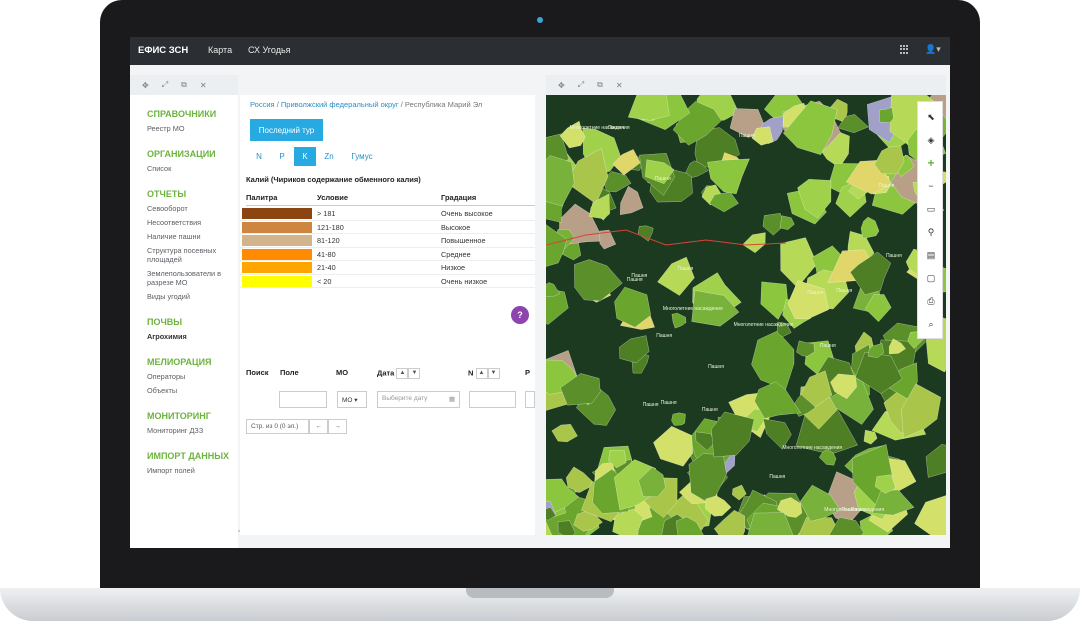 Image resolution: width=1080 pixels, height=621 pixels. What do you see at coordinates (282, 156) in the screenshot?
I see `tab-p: P` at bounding box center [282, 156].